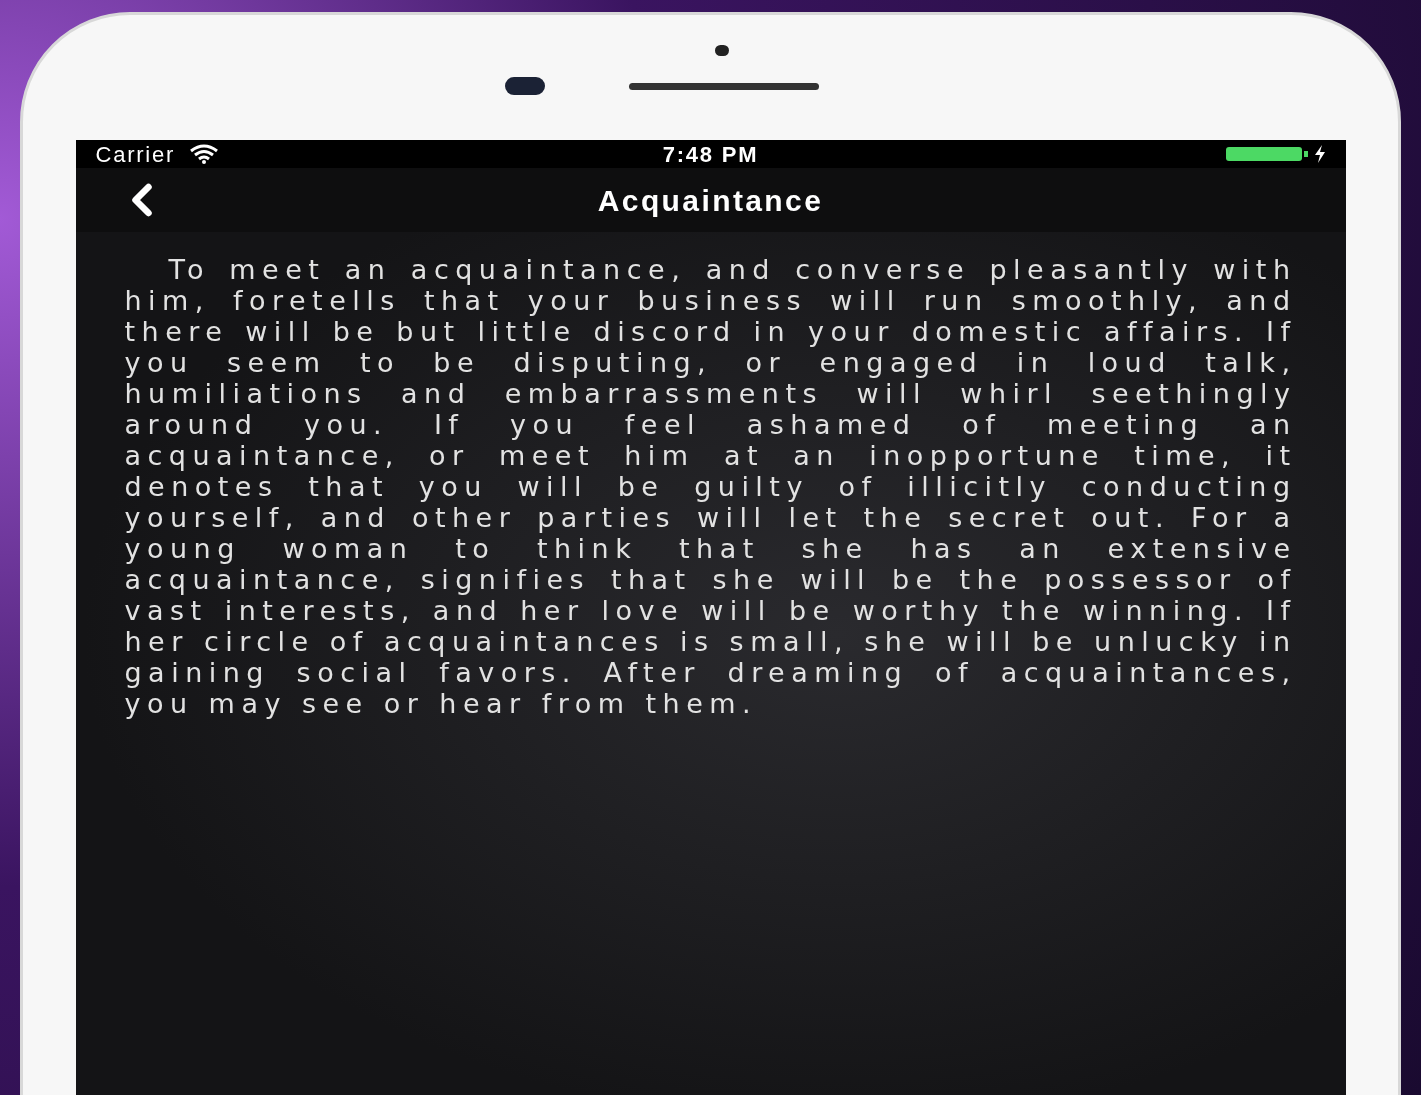 The image size is (1421, 1095). What do you see at coordinates (710, 154) in the screenshot?
I see `status-time: 7:48 PM` at bounding box center [710, 154].